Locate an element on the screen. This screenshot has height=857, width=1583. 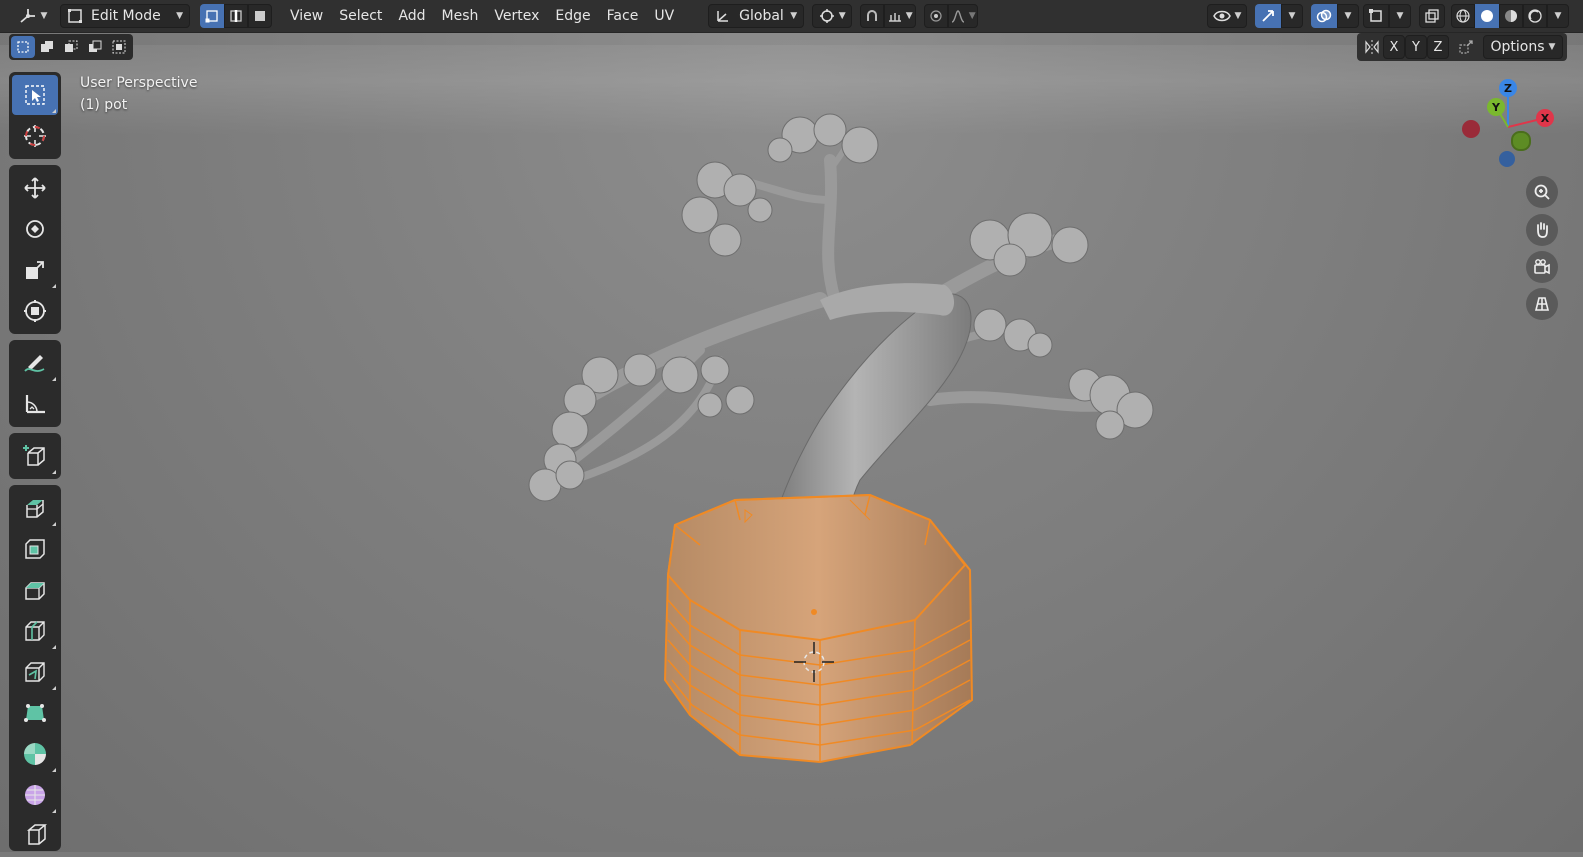
tool-group-mesh-edit is located at coordinates (35, 668).